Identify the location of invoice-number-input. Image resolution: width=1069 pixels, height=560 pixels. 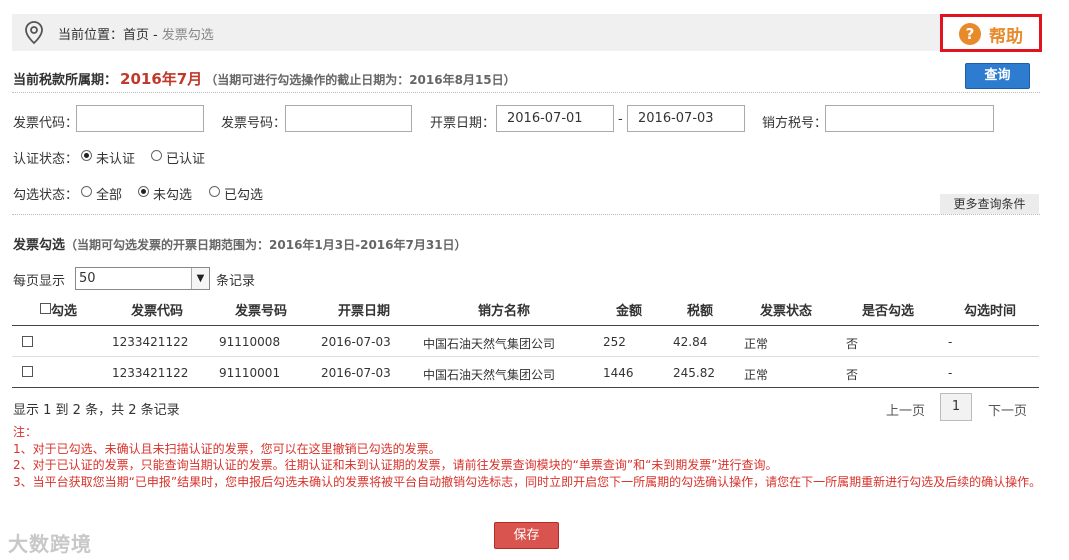
(348, 118).